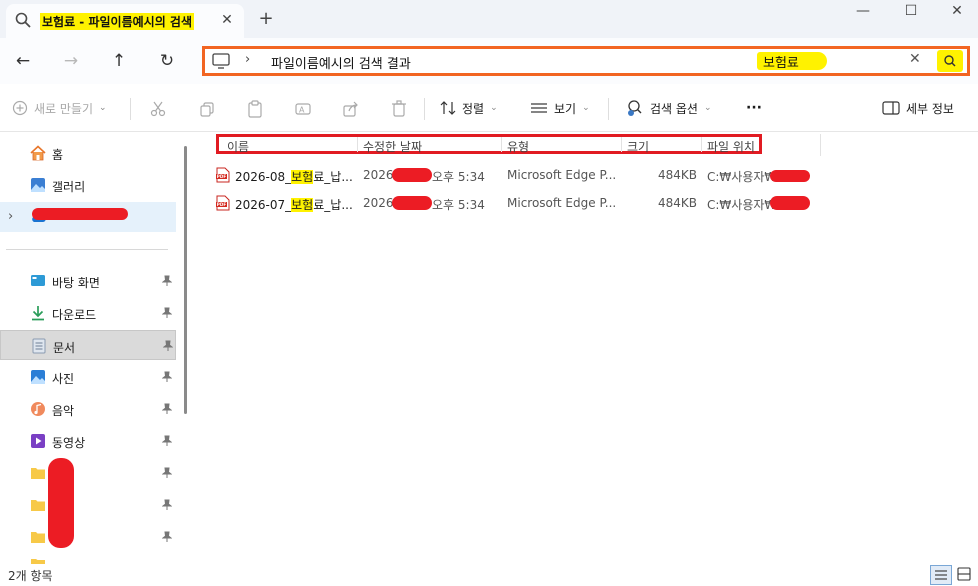  I want to click on tiles-view-icon, so click(964, 574).